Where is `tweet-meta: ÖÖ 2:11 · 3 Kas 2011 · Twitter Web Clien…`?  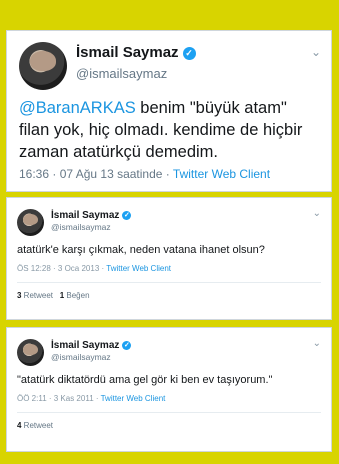
tweet-meta: ÖÖ 2:11 · 3 Kas 2011 · Twitter Web Clien… is located at coordinates (91, 398).